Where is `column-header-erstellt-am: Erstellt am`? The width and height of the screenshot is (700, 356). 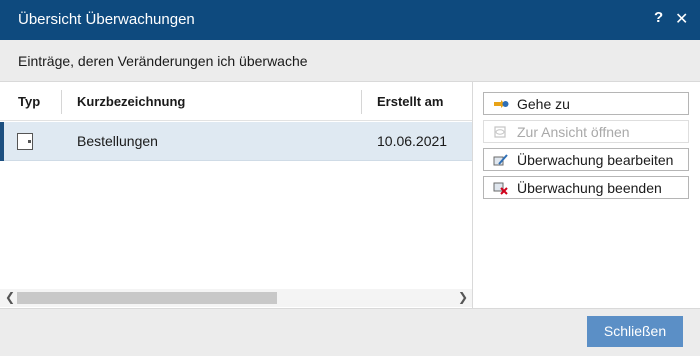
column-header-erstellt-am: Erstellt am is located at coordinates (410, 101).